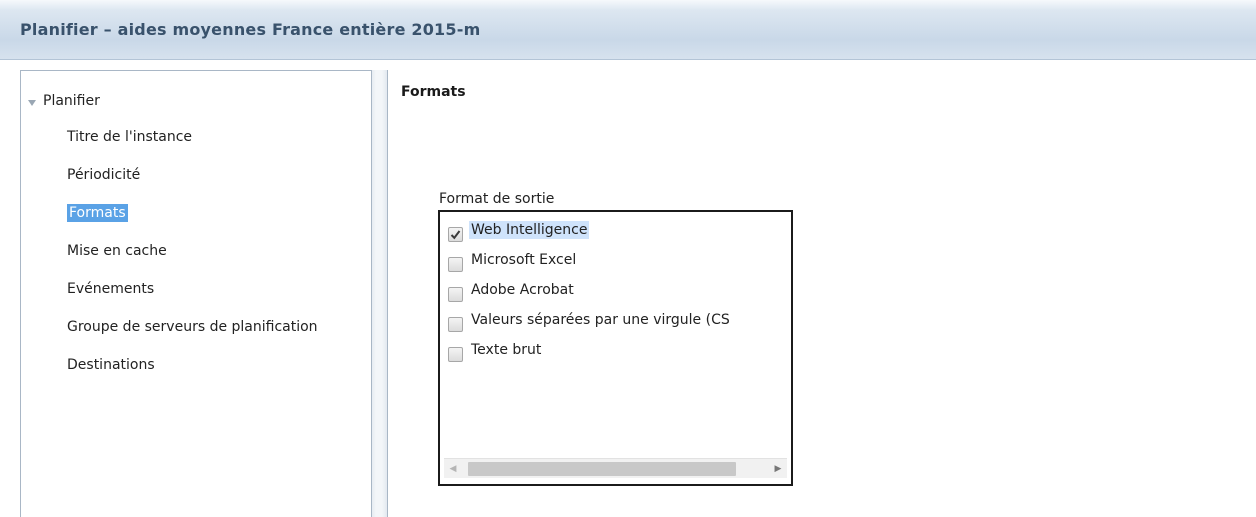 Image resolution: width=1256 pixels, height=517 pixels. What do you see at coordinates (111, 365) in the screenshot?
I see `sidebar-item-label: Destinations` at bounding box center [111, 365].